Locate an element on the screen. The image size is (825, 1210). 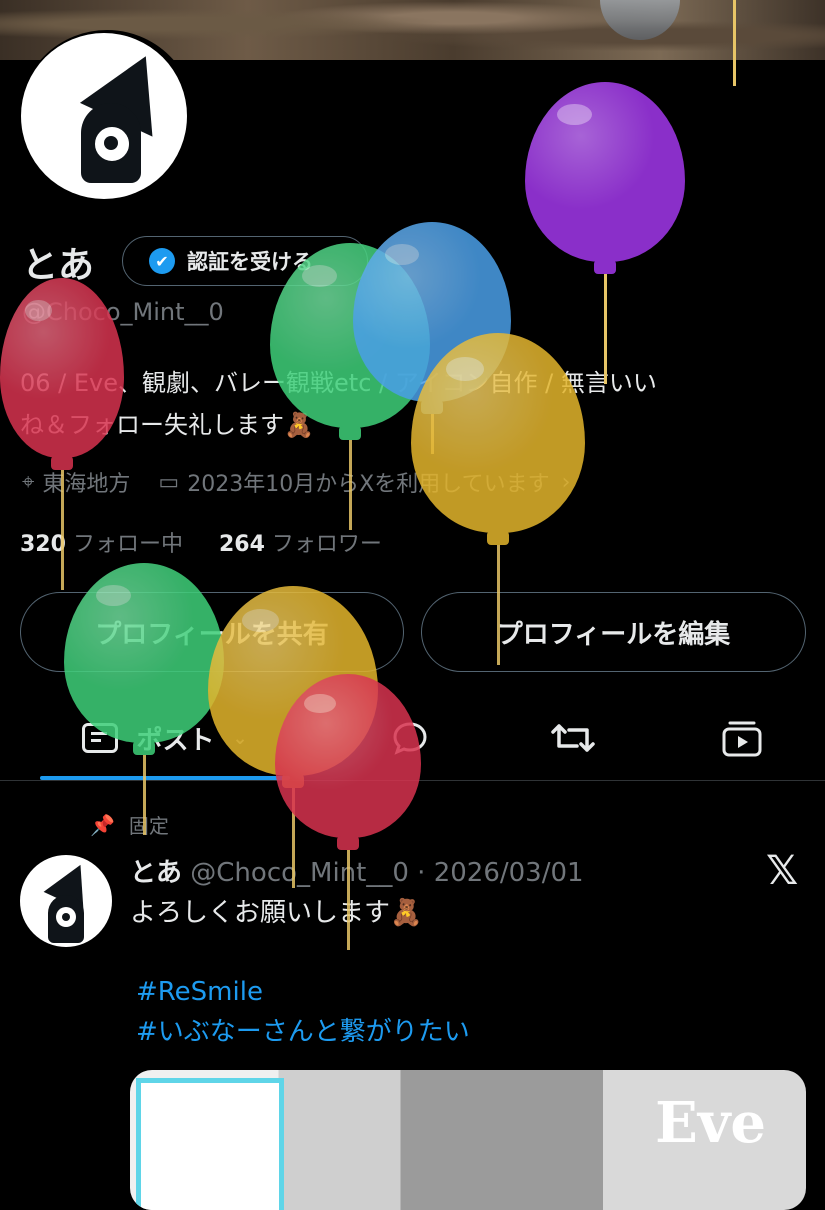
following-count: 320 is located at coordinates (43, 544).